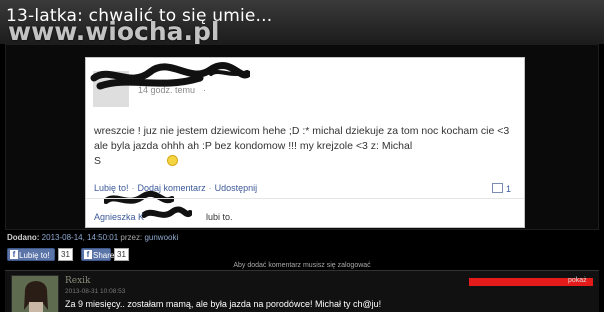 This screenshot has height=312, width=604. What do you see at coordinates (163, 217) in the screenshot?
I see `likes-line: Agnieszka K lubi to.` at bounding box center [163, 217].